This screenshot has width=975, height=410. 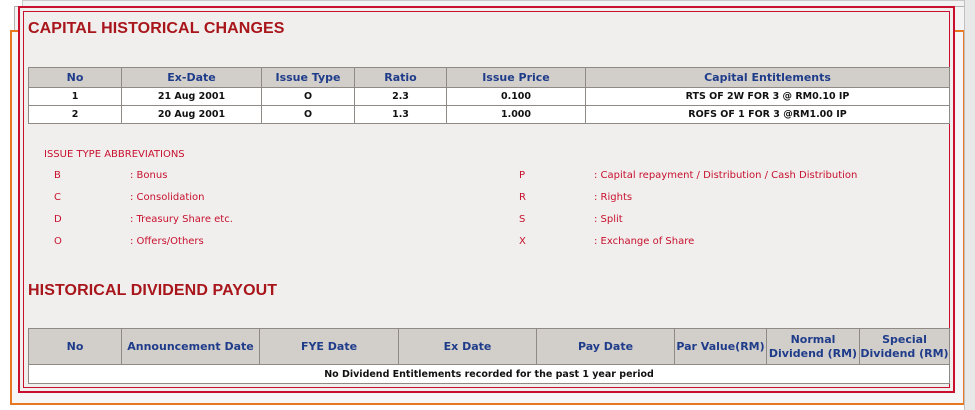 What do you see at coordinates (75, 96) in the screenshot?
I see `cell-no: 1` at bounding box center [75, 96].